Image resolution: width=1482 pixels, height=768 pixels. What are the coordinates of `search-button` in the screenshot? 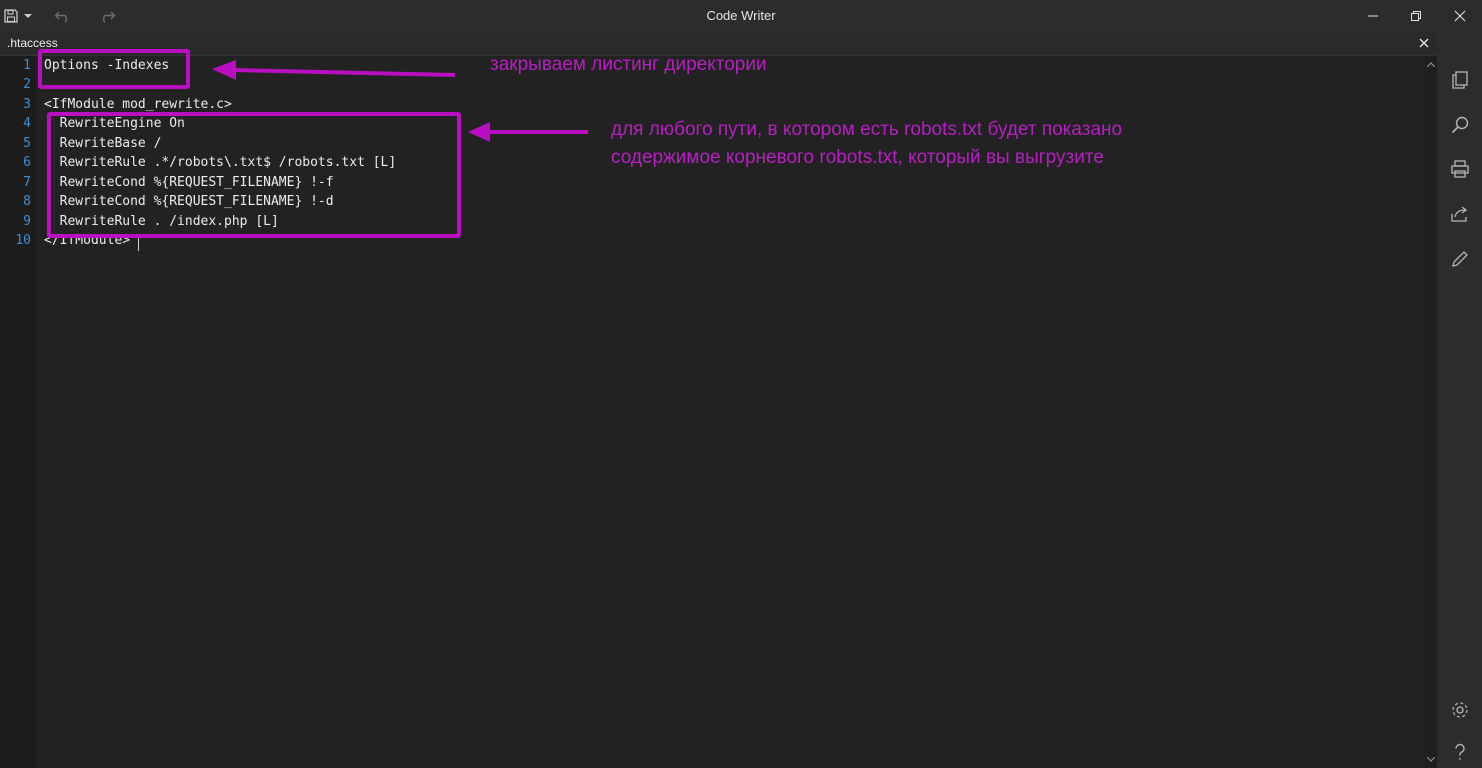 It's located at (1460, 125).